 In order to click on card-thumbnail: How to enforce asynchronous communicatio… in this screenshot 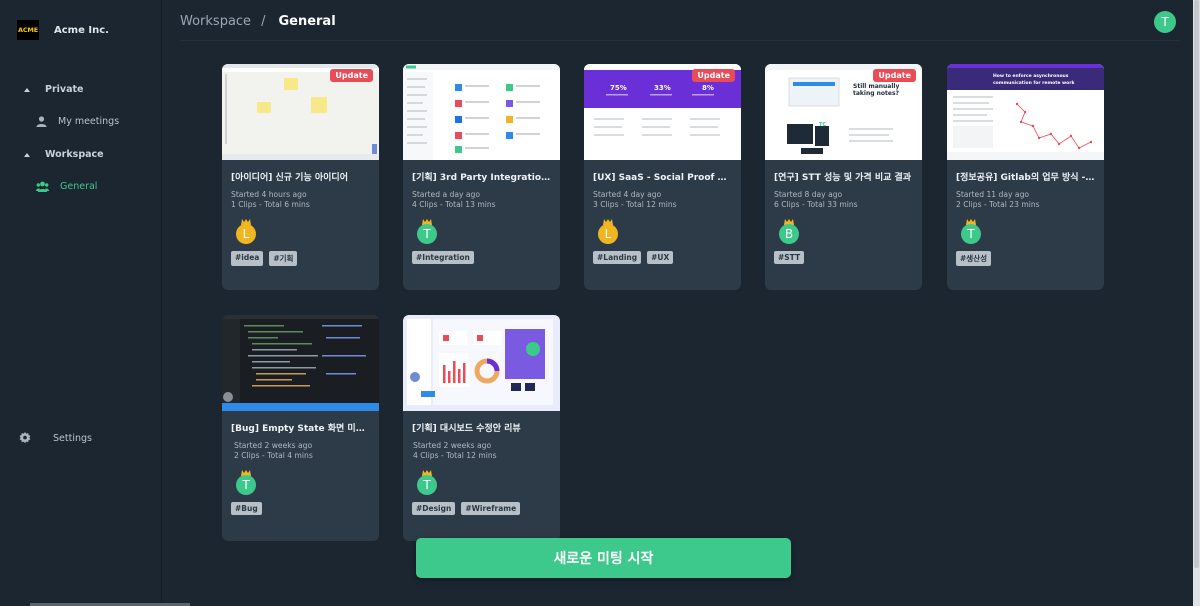, I will do `click(1025, 112)`.